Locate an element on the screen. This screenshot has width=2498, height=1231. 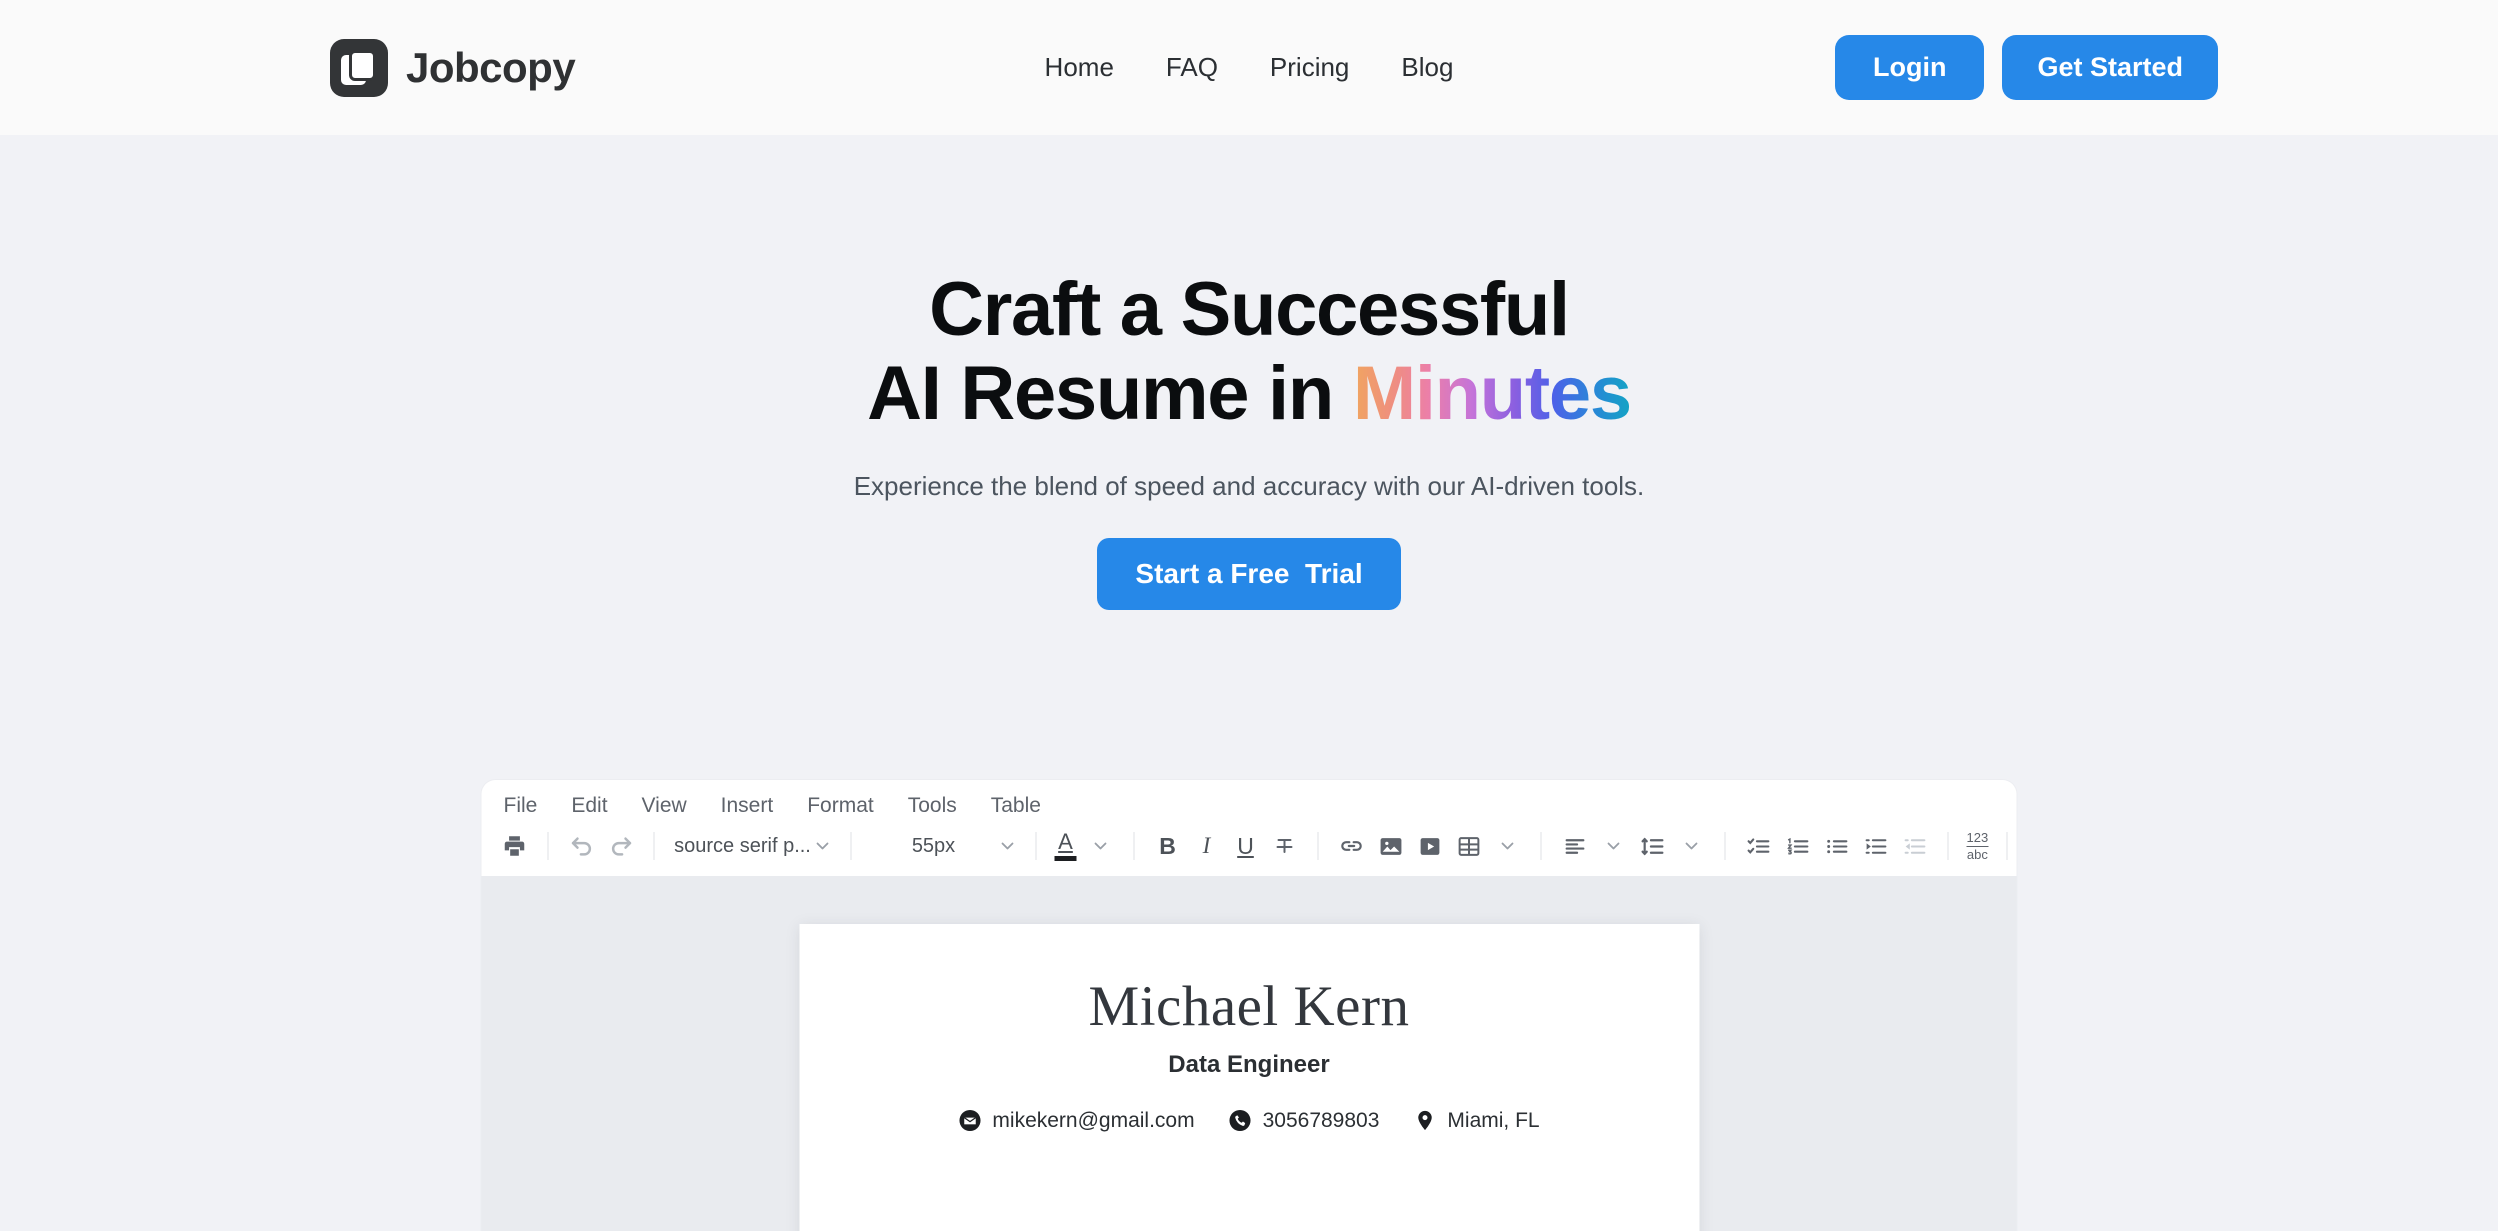
main-nav: Home FAQ Pricing Blog is located at coordinates (1249, 67).